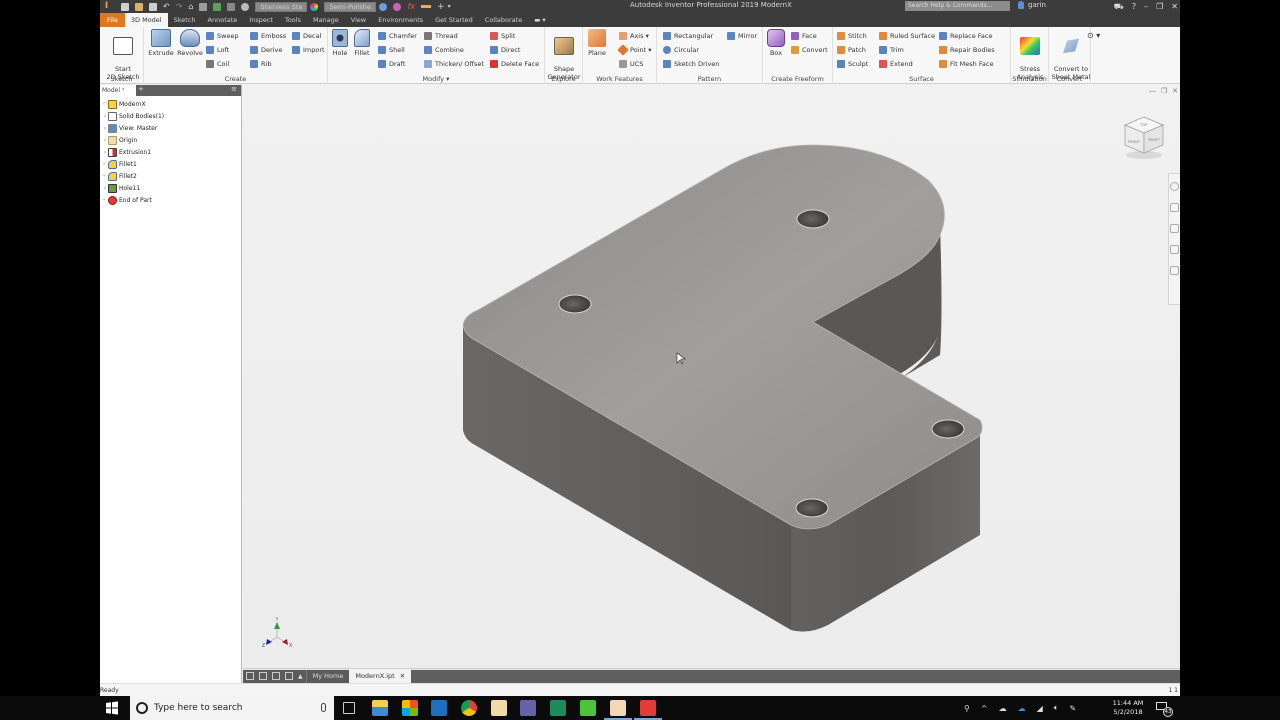 This screenshot has width=1280, height=720. What do you see at coordinates (179, 6) in the screenshot?
I see `redo-icon: ↷` at bounding box center [179, 6].